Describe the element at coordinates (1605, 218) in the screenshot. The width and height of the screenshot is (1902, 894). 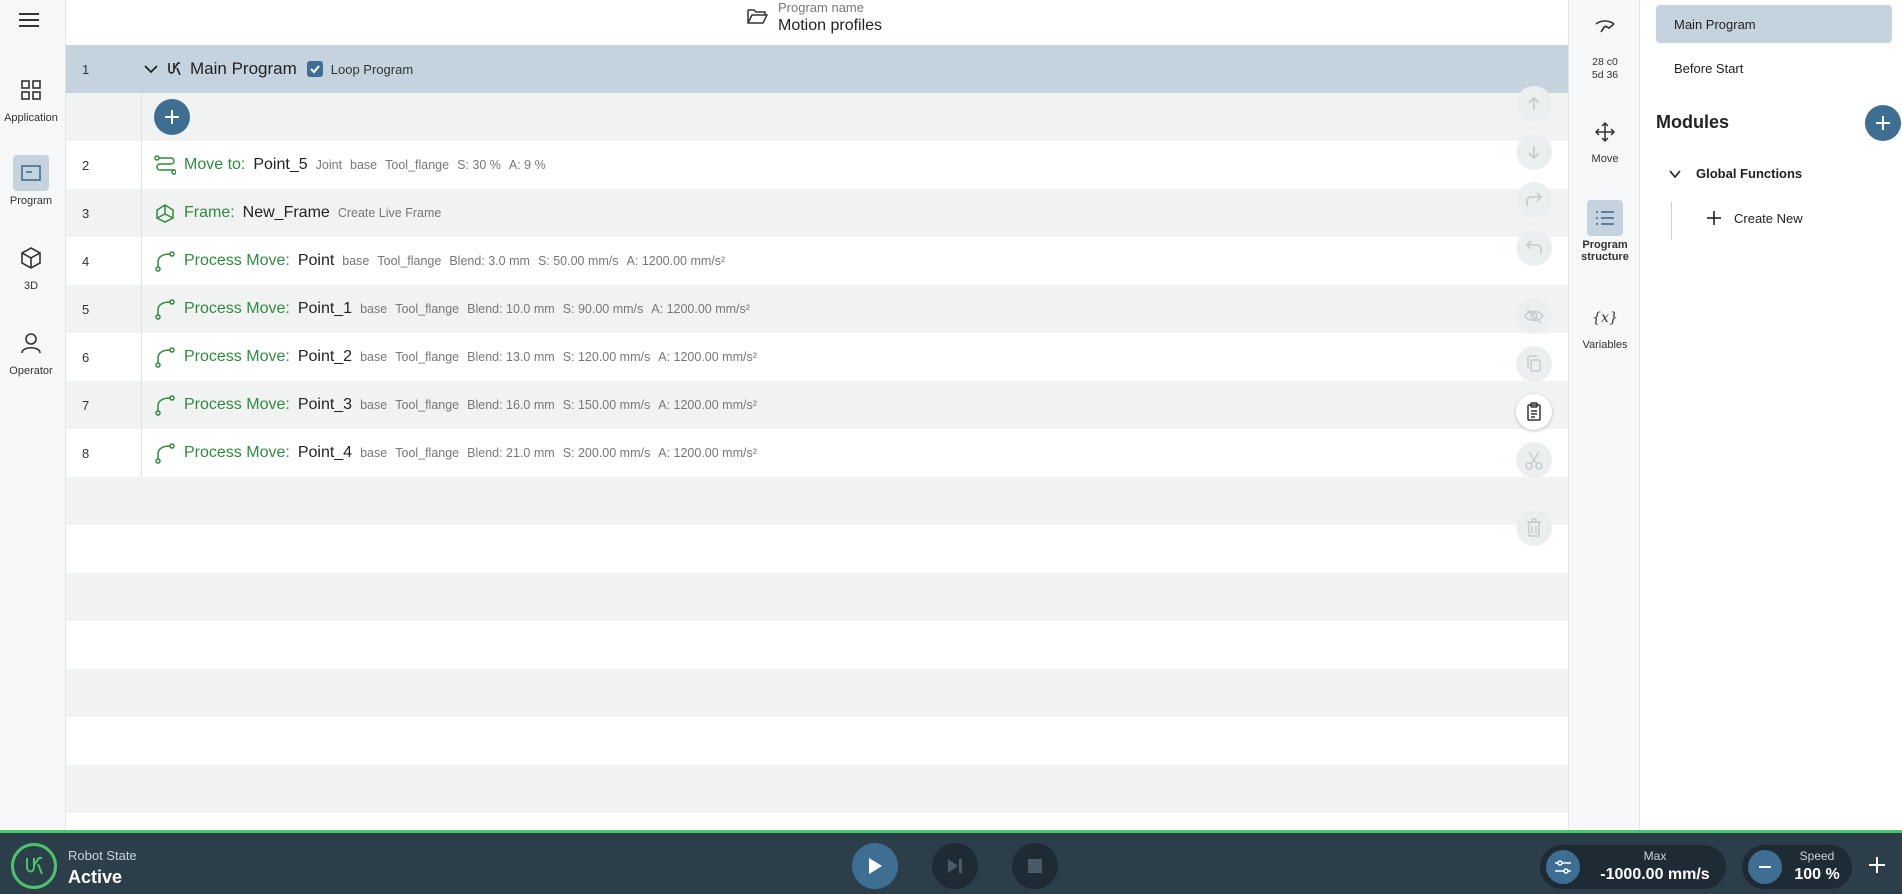
I see `list-icon` at that location.